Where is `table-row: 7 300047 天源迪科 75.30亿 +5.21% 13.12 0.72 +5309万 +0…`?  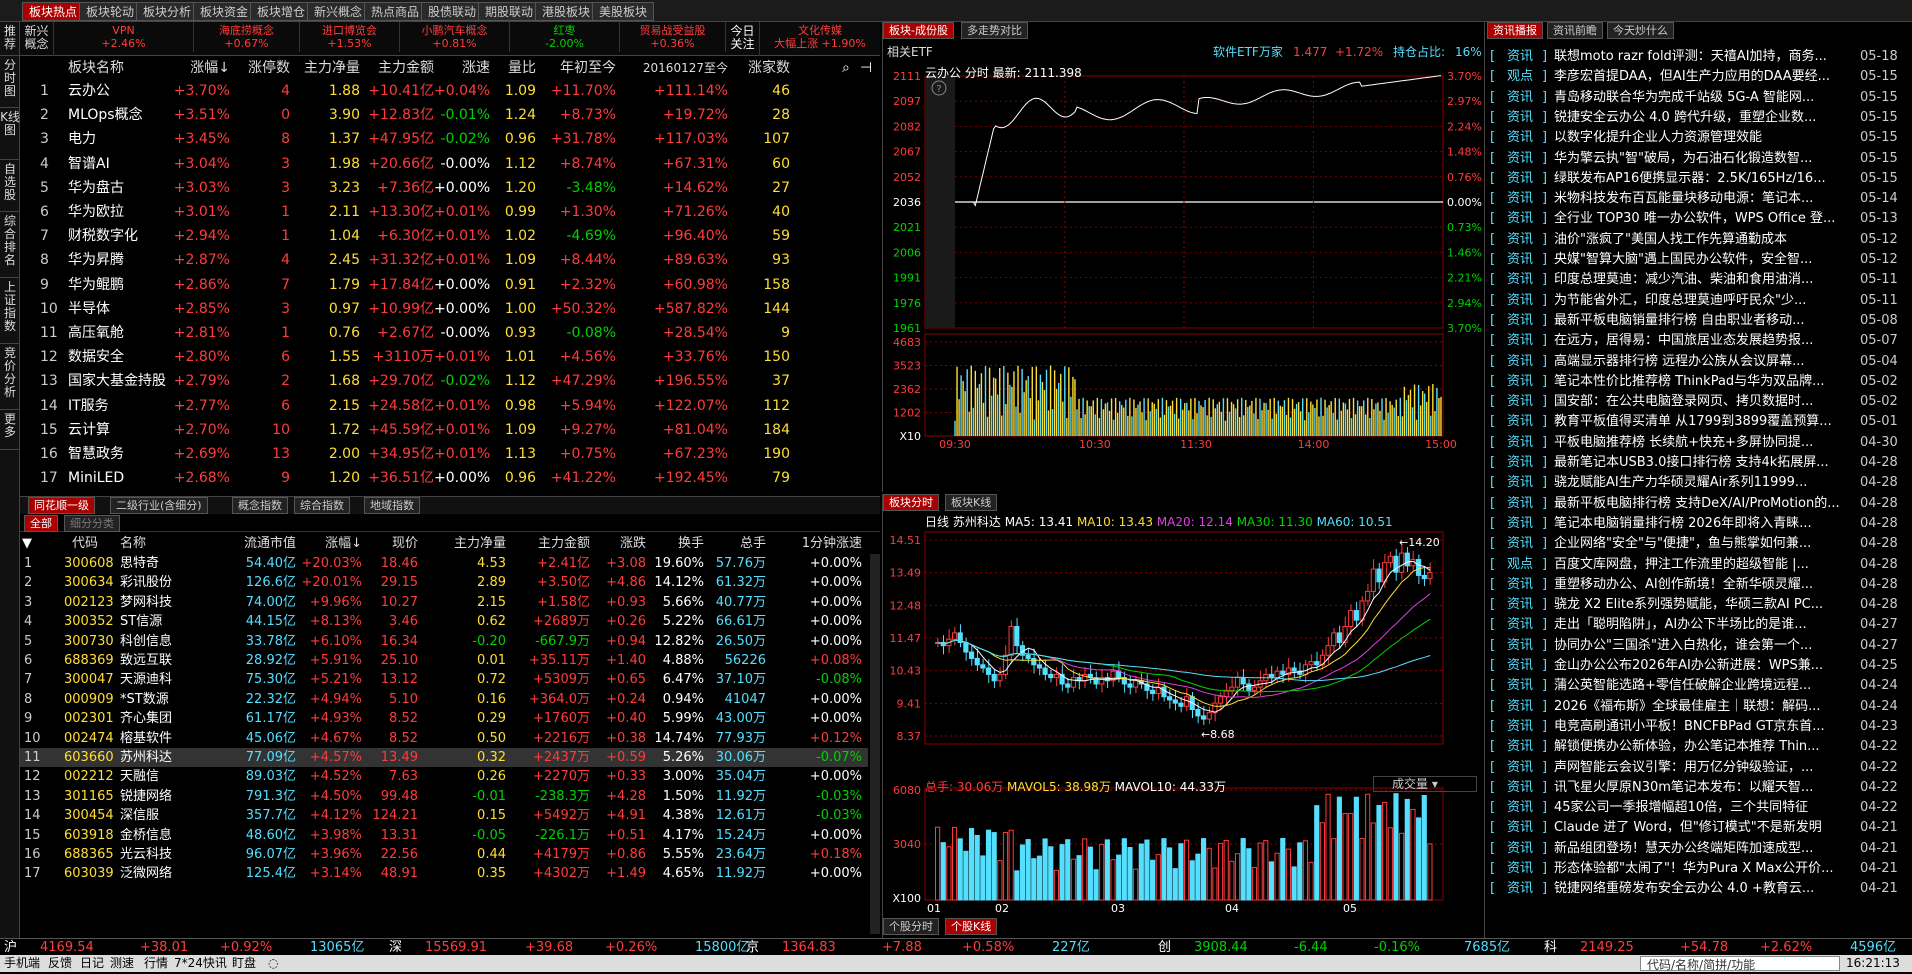 table-row: 7 300047 天源迪科 75.30亿 +5.21% 13.12 0.72 +5309万 +0… is located at coordinates (444, 679).